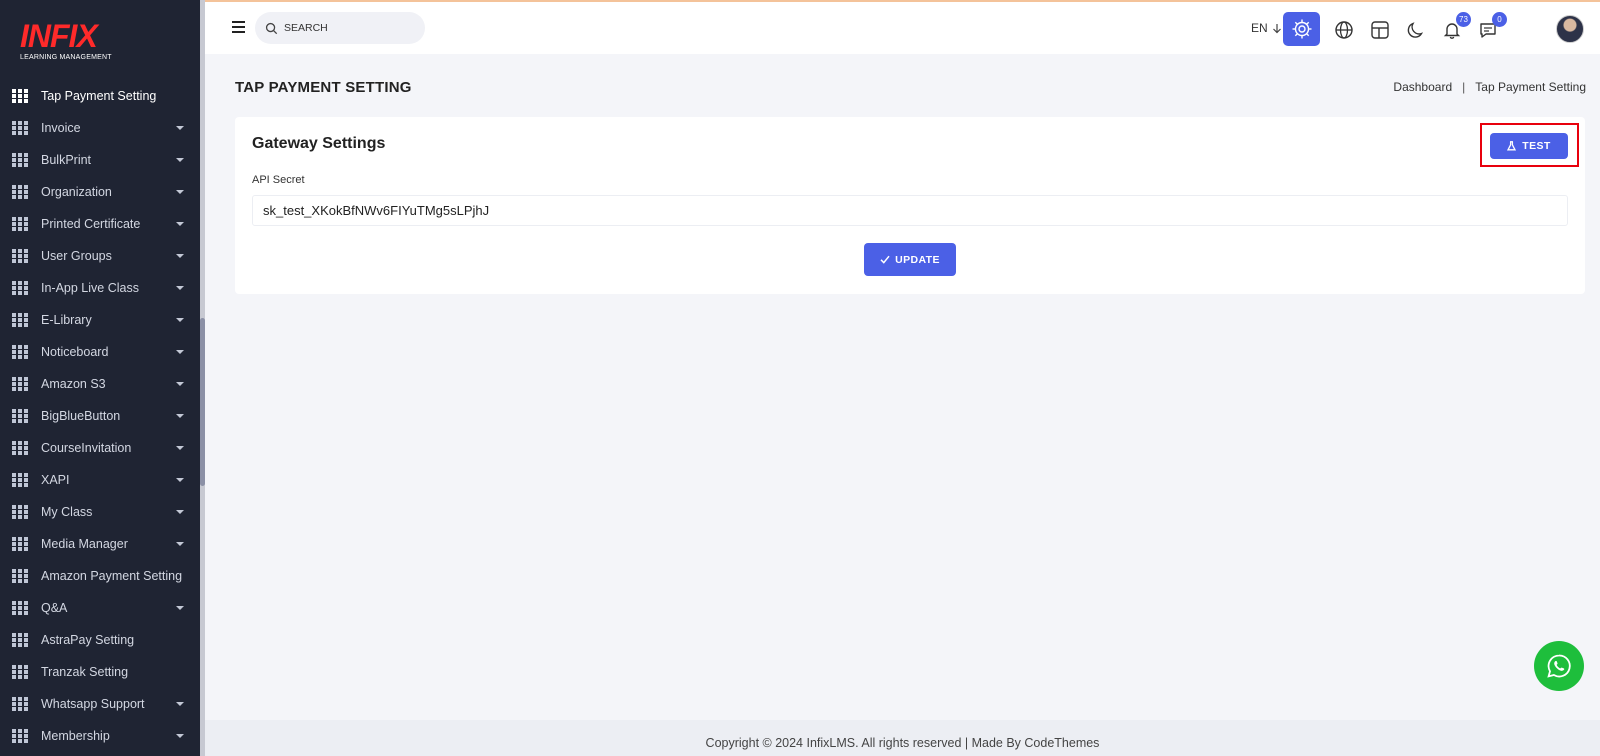 The image size is (1600, 756). I want to click on sidebar-item-label: Amazon S3, so click(73, 384).